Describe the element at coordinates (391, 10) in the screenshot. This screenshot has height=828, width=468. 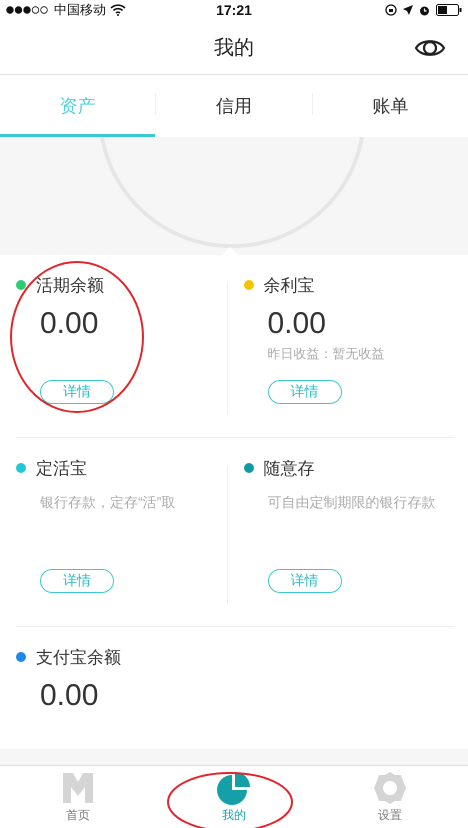
I see `rotation-lock-icon` at that location.